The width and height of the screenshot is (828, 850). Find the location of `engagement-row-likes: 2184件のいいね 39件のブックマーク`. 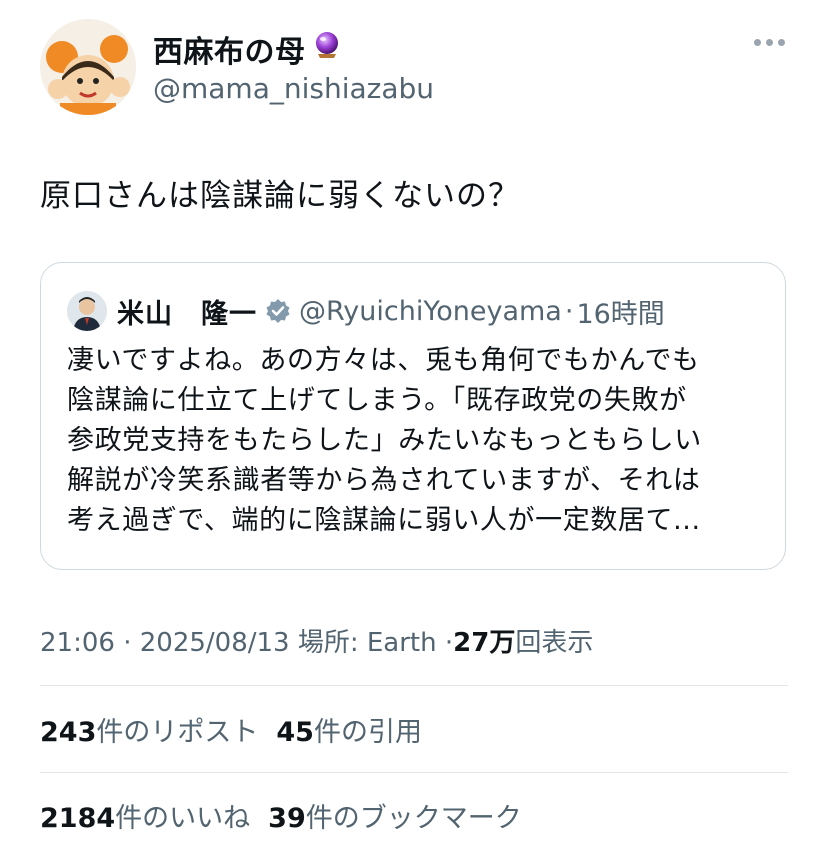

engagement-row-likes: 2184件のいいね 39件のブックマーク is located at coordinates (281, 815).